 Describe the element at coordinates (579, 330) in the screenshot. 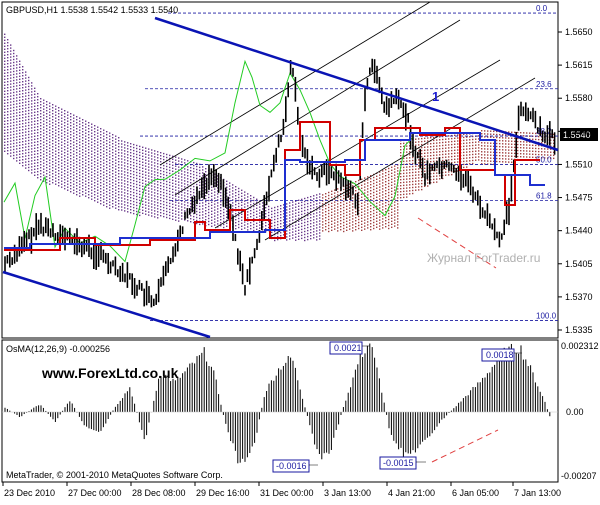

I see `price-tick-label: 1.5335` at that location.